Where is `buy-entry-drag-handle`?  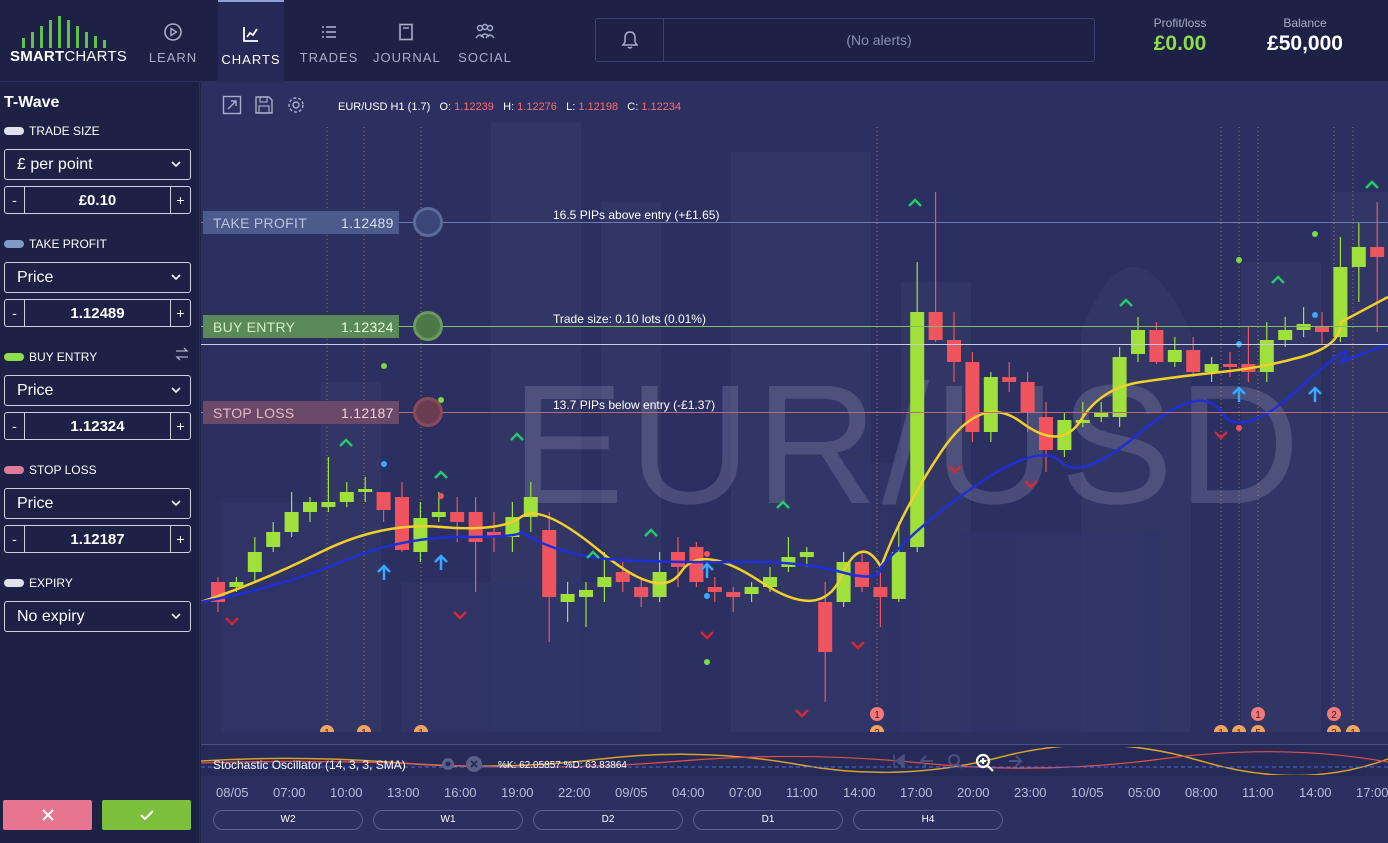
buy-entry-drag-handle is located at coordinates (428, 326).